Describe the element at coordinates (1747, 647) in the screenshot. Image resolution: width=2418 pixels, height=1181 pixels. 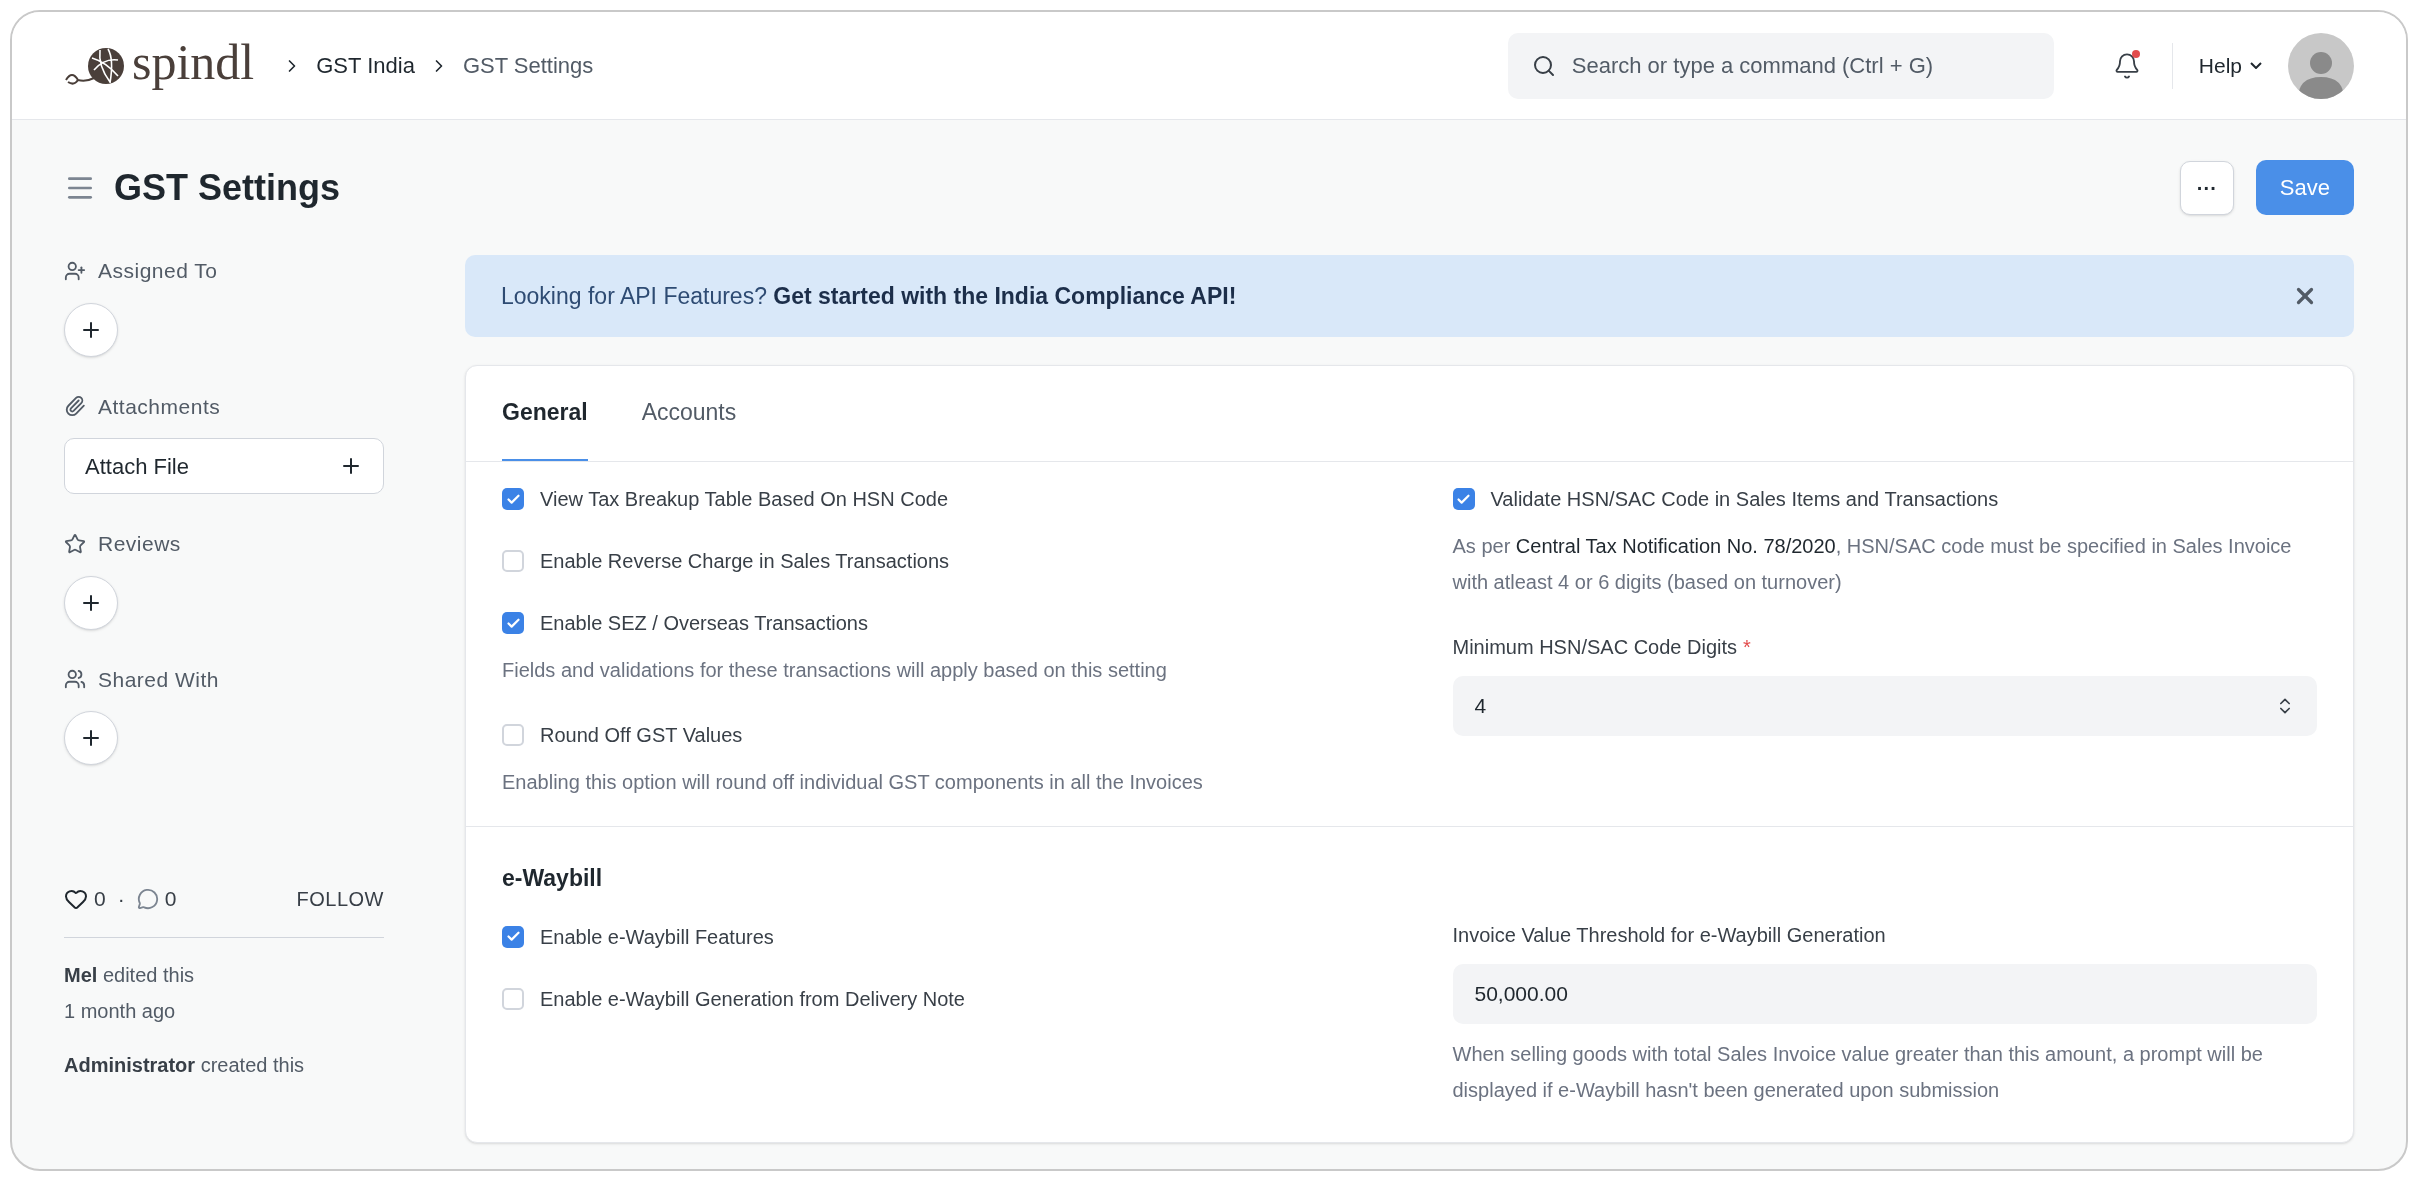
I see `required-asterisk: *` at that location.